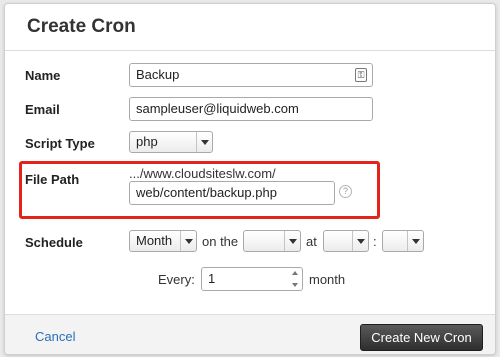  Describe the element at coordinates (42, 109) in the screenshot. I see `email-label: Email` at that location.